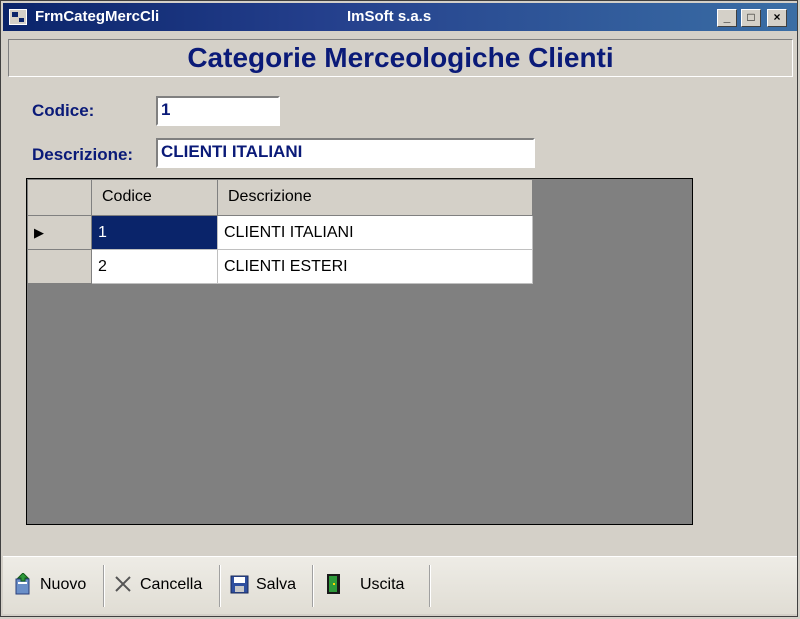 Image resolution: width=800 pixels, height=619 pixels. Describe the element at coordinates (18, 17) in the screenshot. I see `app-icon` at that location.